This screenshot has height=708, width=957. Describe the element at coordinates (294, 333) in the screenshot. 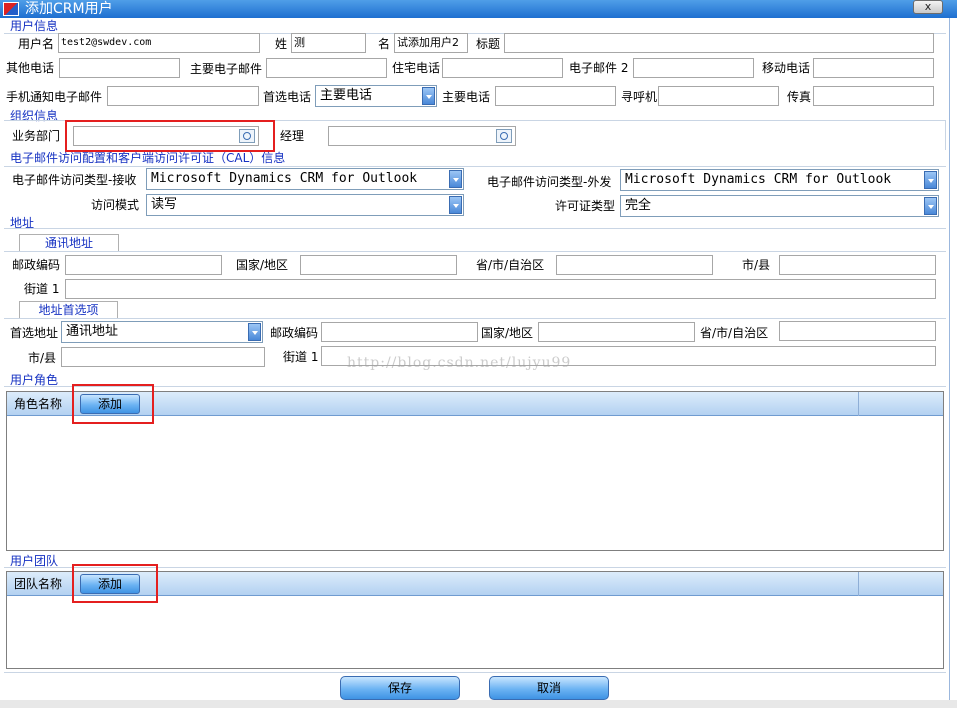

I see `pref-postal-label: 邮政编码` at that location.